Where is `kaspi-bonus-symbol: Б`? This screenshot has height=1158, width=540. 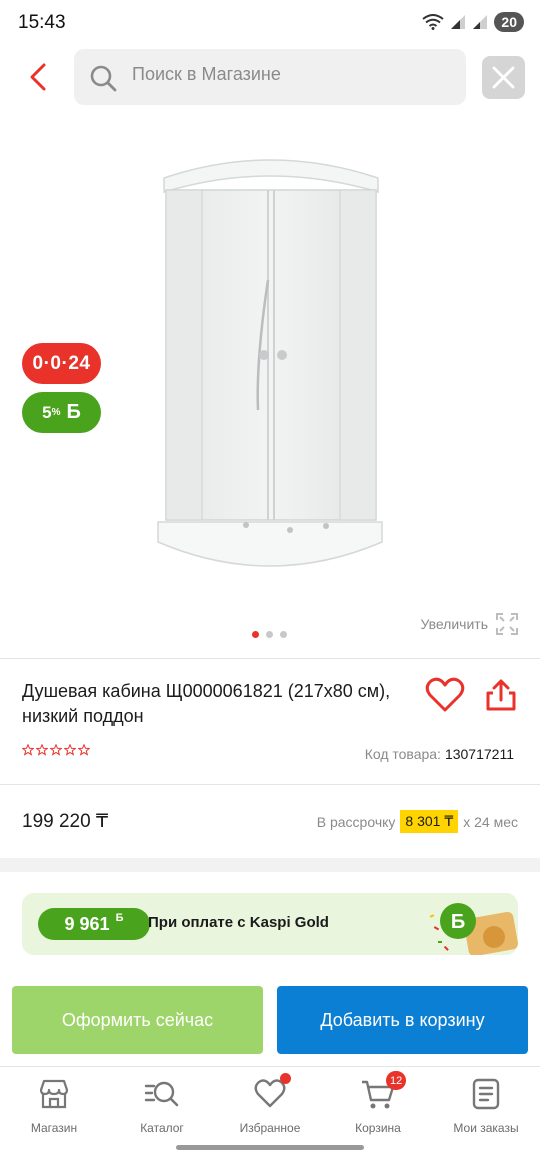
kaspi-bonus-symbol: Б is located at coordinates (119, 918).